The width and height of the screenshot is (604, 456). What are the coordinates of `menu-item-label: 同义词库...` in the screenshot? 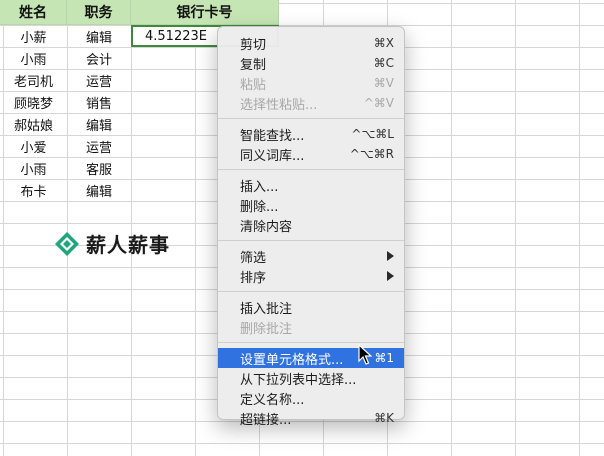 It's located at (272, 156).